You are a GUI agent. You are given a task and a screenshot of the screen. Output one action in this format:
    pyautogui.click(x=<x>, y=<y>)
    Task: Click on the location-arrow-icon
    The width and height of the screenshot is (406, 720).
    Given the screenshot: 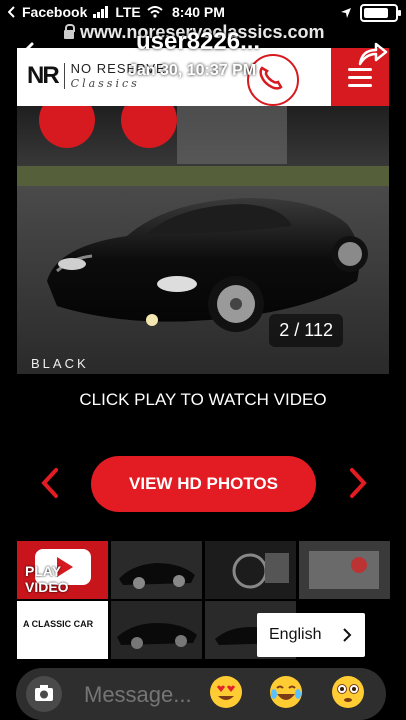 What is the action you would take?
    pyautogui.click(x=346, y=13)
    